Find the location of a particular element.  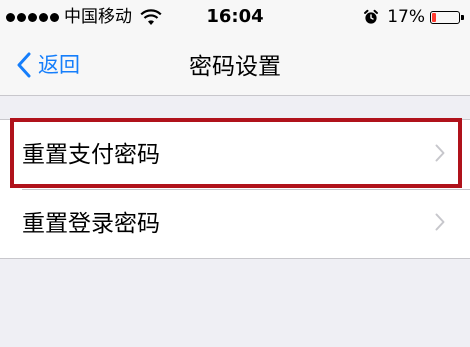

list-item-label: 重置登录密码 is located at coordinates (91, 224).